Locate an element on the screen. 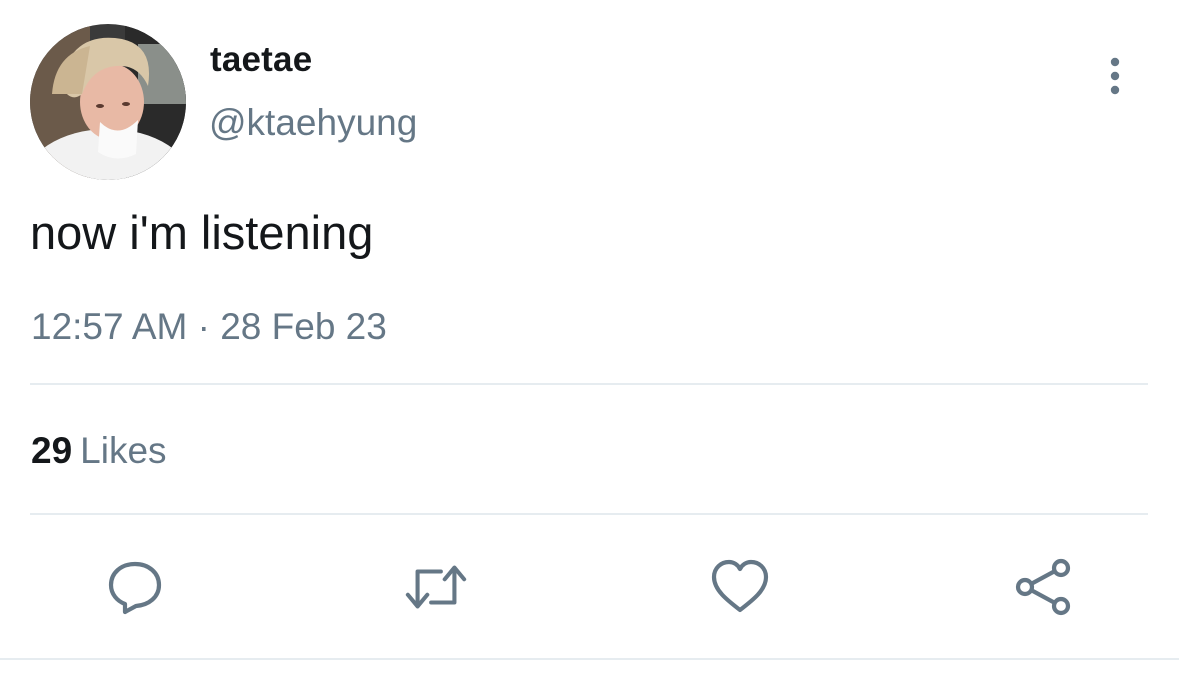 This screenshot has height=678, width=1179. likes-label: Likes is located at coordinates (123, 450).